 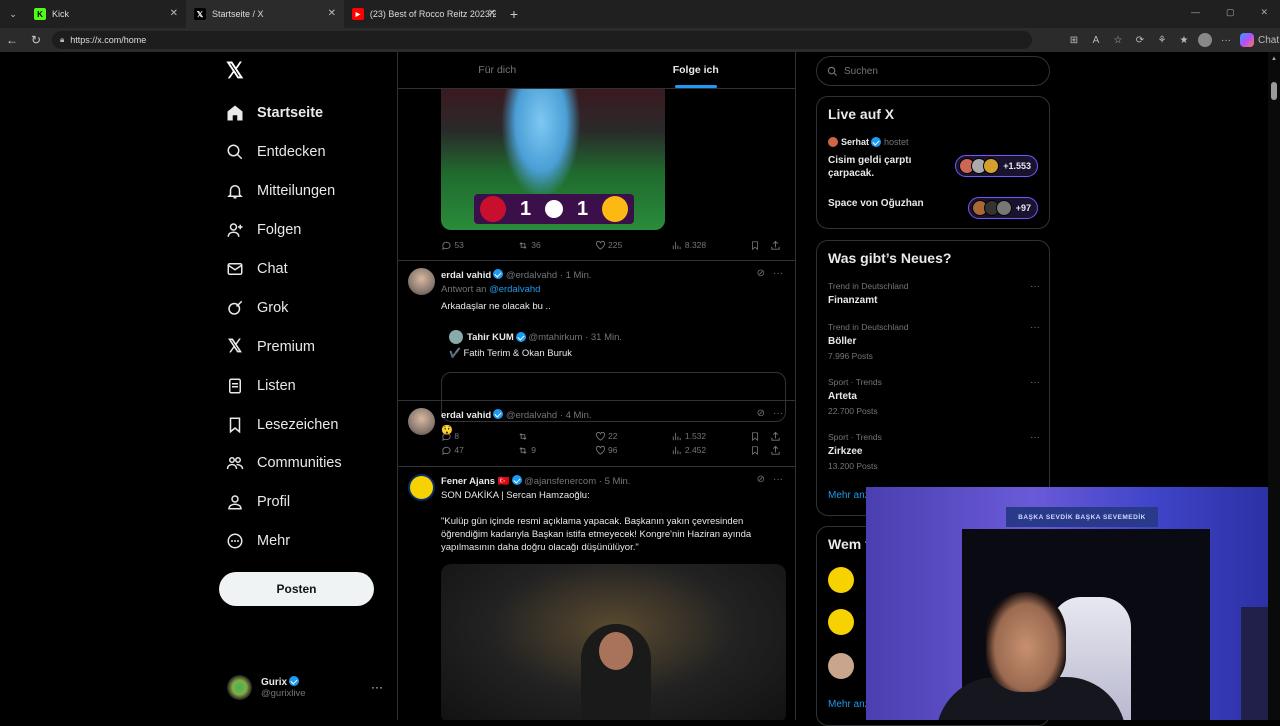 What do you see at coordinates (468, 481) in the screenshot?
I see `author-name: Fener Ajans` at bounding box center [468, 481].